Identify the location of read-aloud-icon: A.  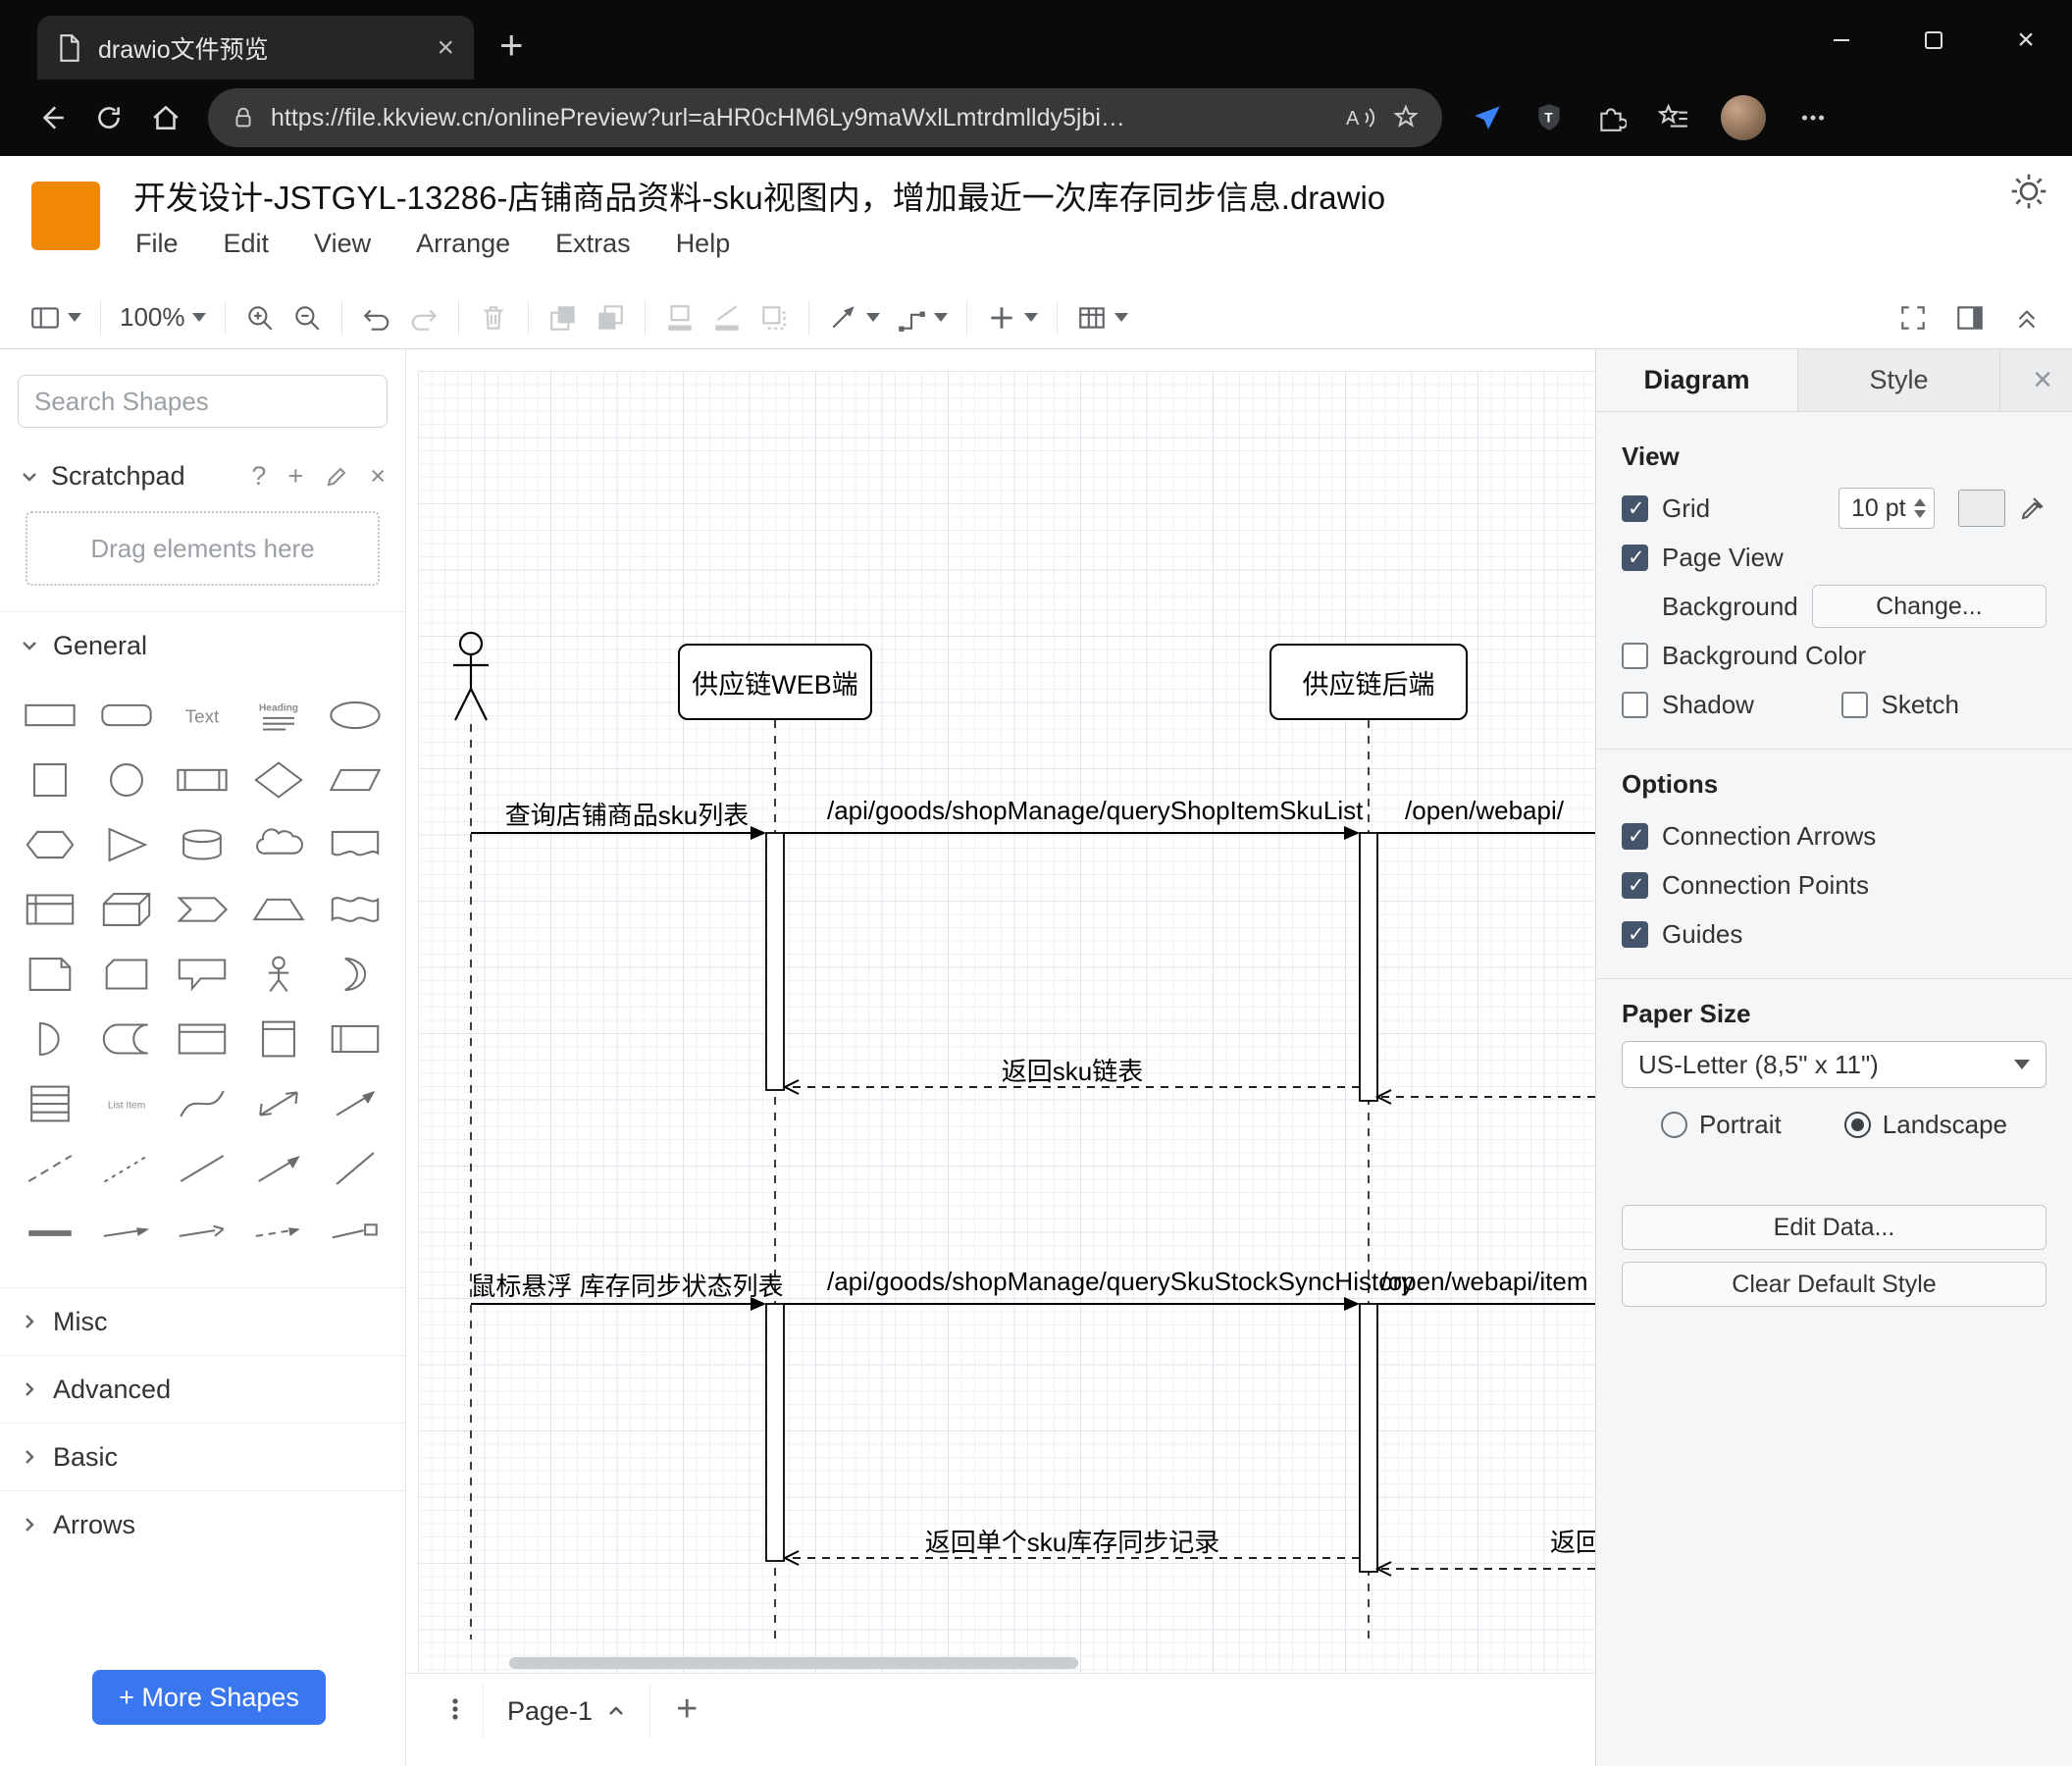
(1360, 117).